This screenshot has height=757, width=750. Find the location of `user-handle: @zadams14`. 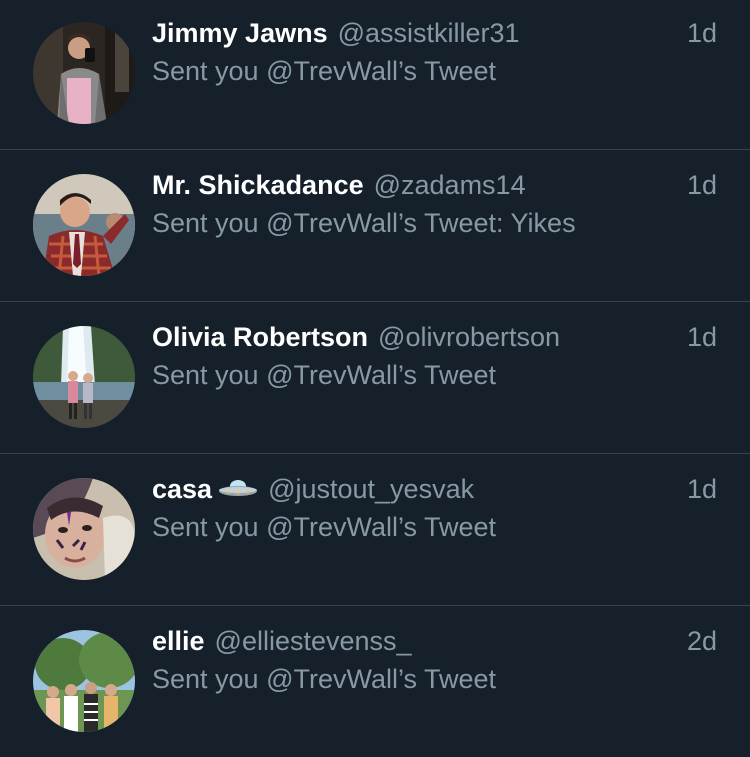

user-handle: @zadams14 is located at coordinates (450, 185).